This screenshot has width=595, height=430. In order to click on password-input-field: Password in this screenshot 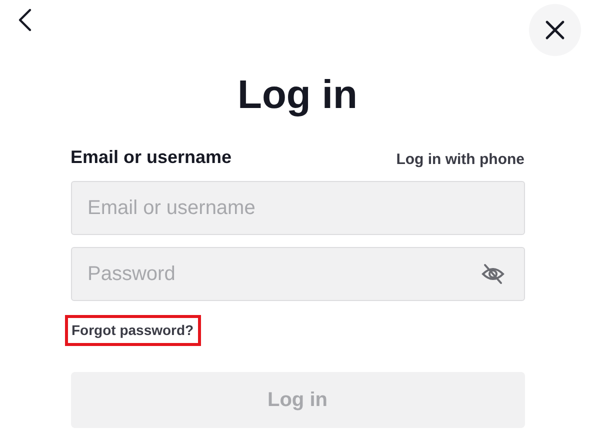, I will do `click(297, 274)`.